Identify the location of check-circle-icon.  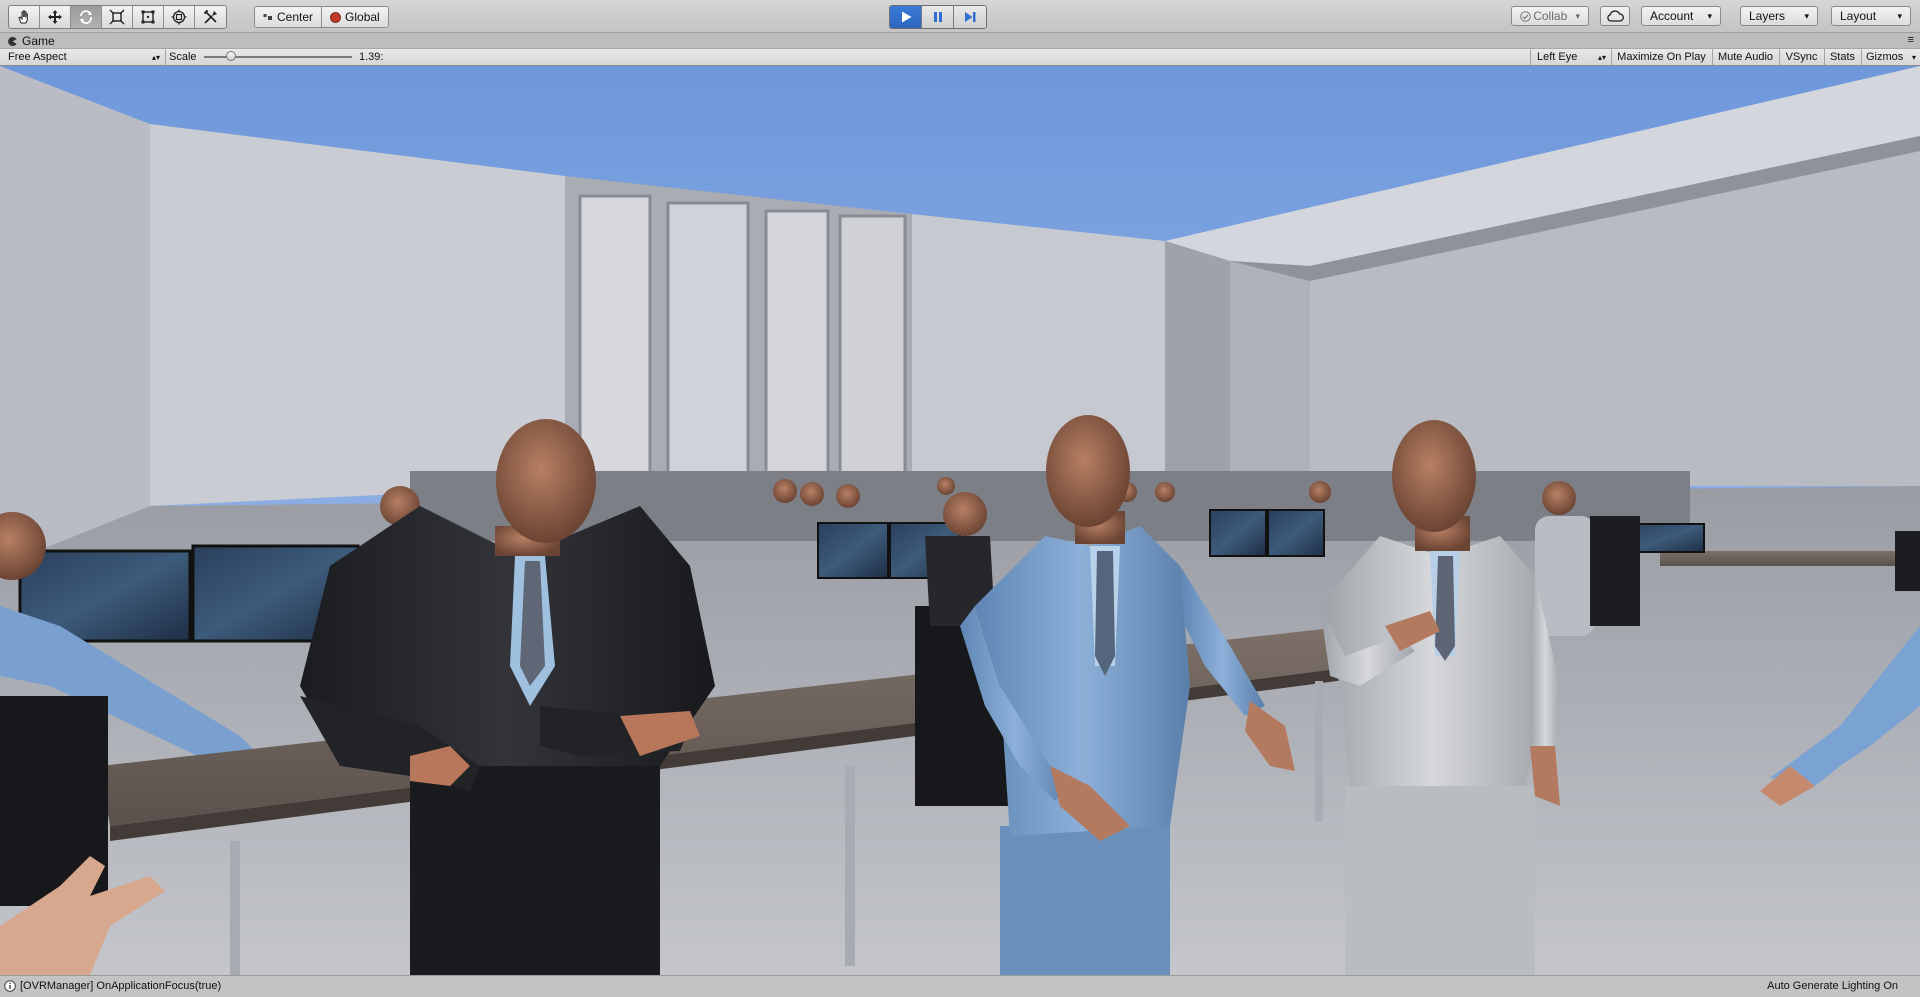
(1525, 16).